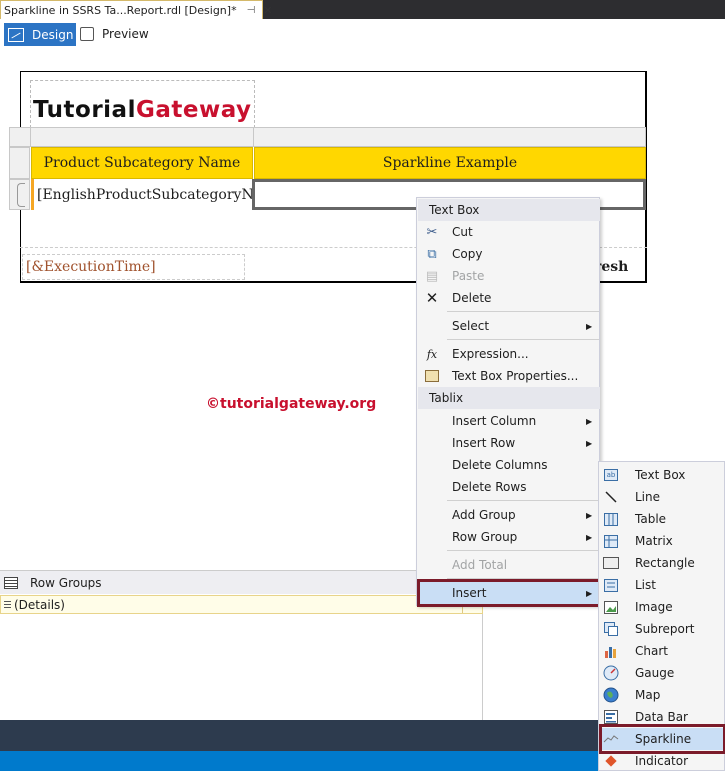  What do you see at coordinates (611, 695) in the screenshot?
I see `map-globe-icon` at bounding box center [611, 695].